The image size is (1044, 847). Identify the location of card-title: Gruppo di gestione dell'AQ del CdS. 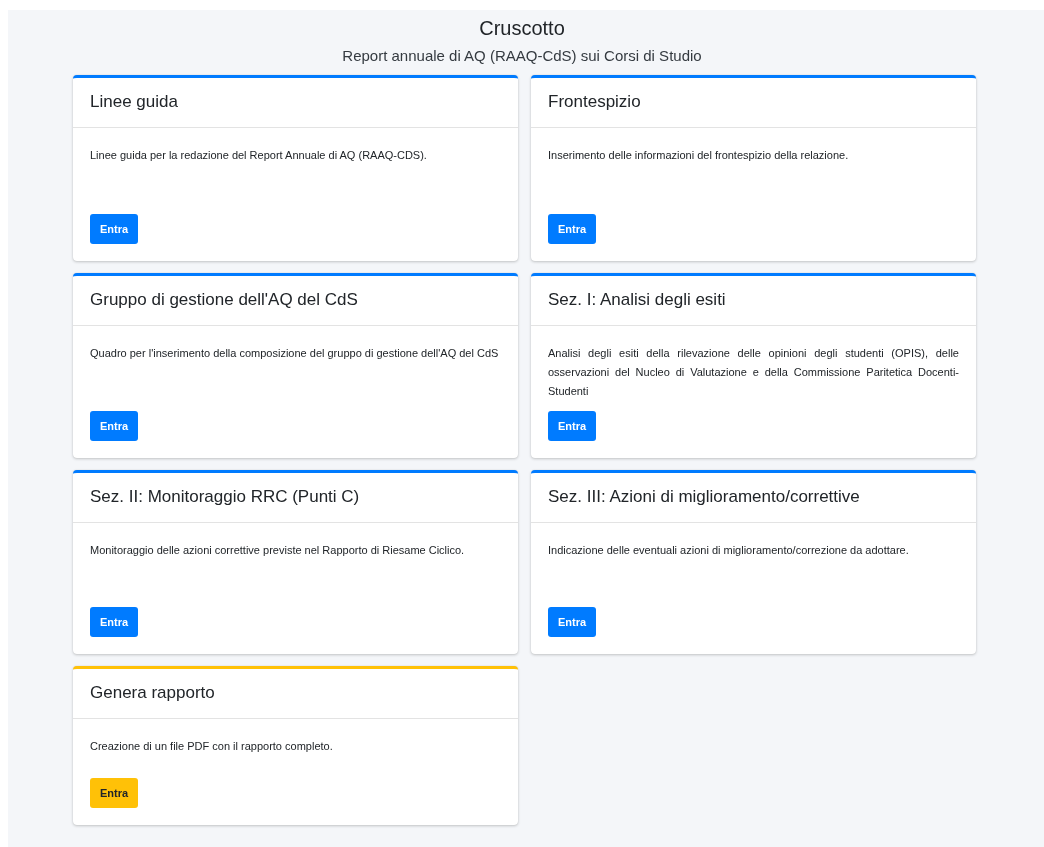
(224, 299).